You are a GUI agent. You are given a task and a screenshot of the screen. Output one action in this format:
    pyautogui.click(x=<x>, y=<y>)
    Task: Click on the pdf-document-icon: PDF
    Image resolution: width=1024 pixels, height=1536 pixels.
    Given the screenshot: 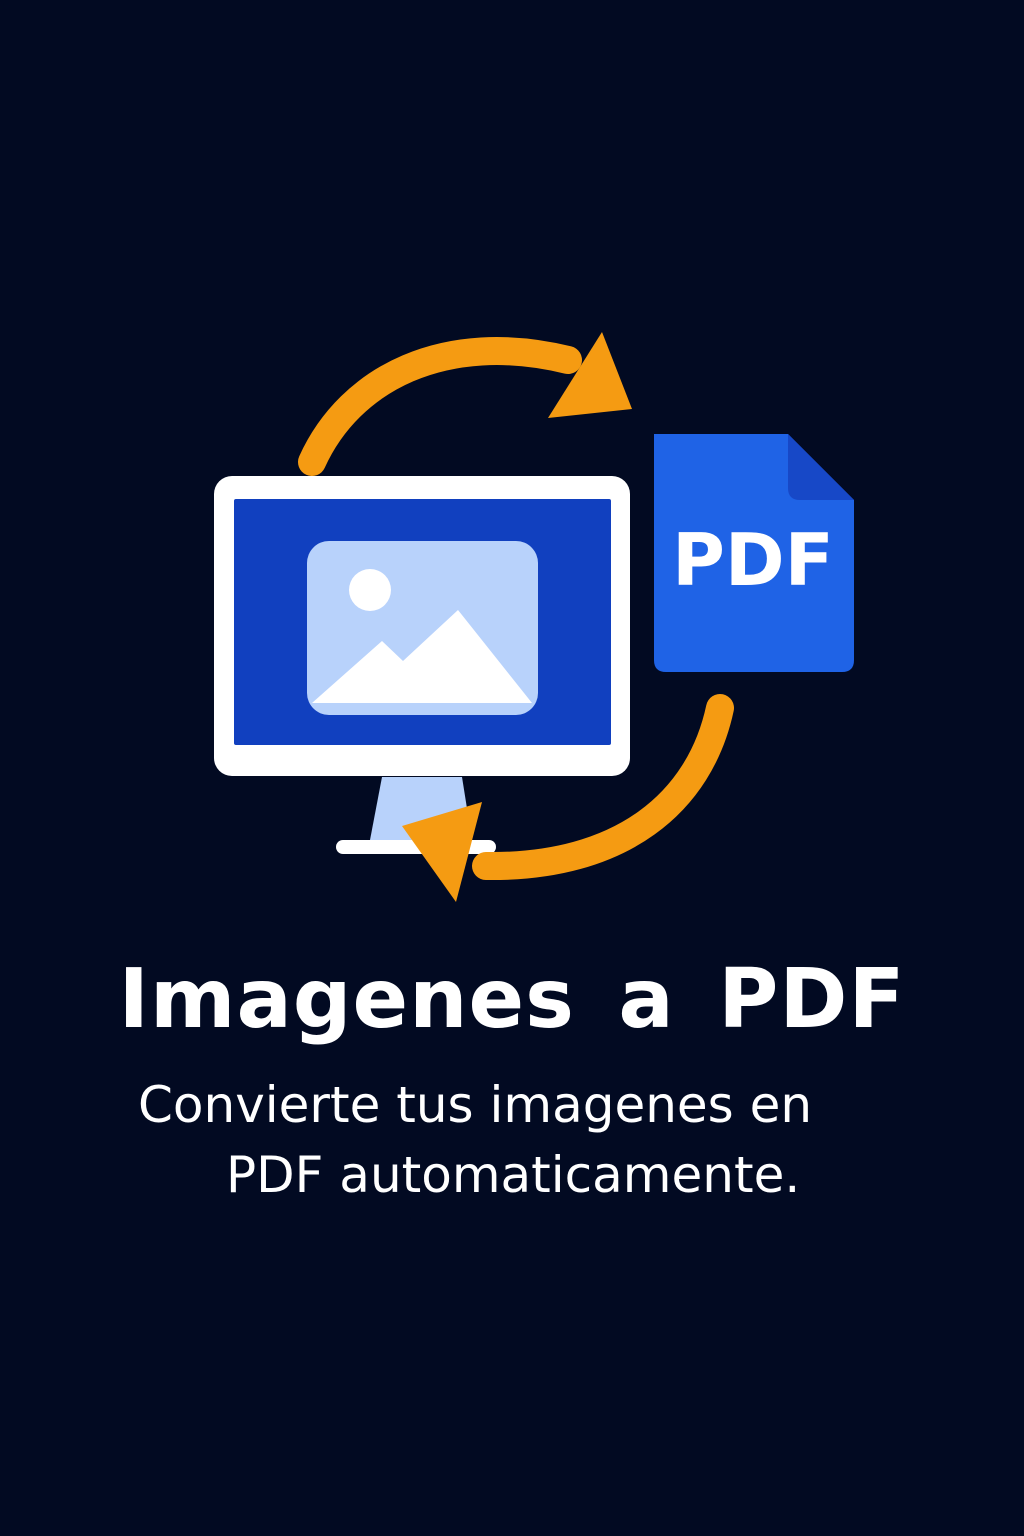 What is the action you would take?
    pyautogui.click(x=754, y=553)
    